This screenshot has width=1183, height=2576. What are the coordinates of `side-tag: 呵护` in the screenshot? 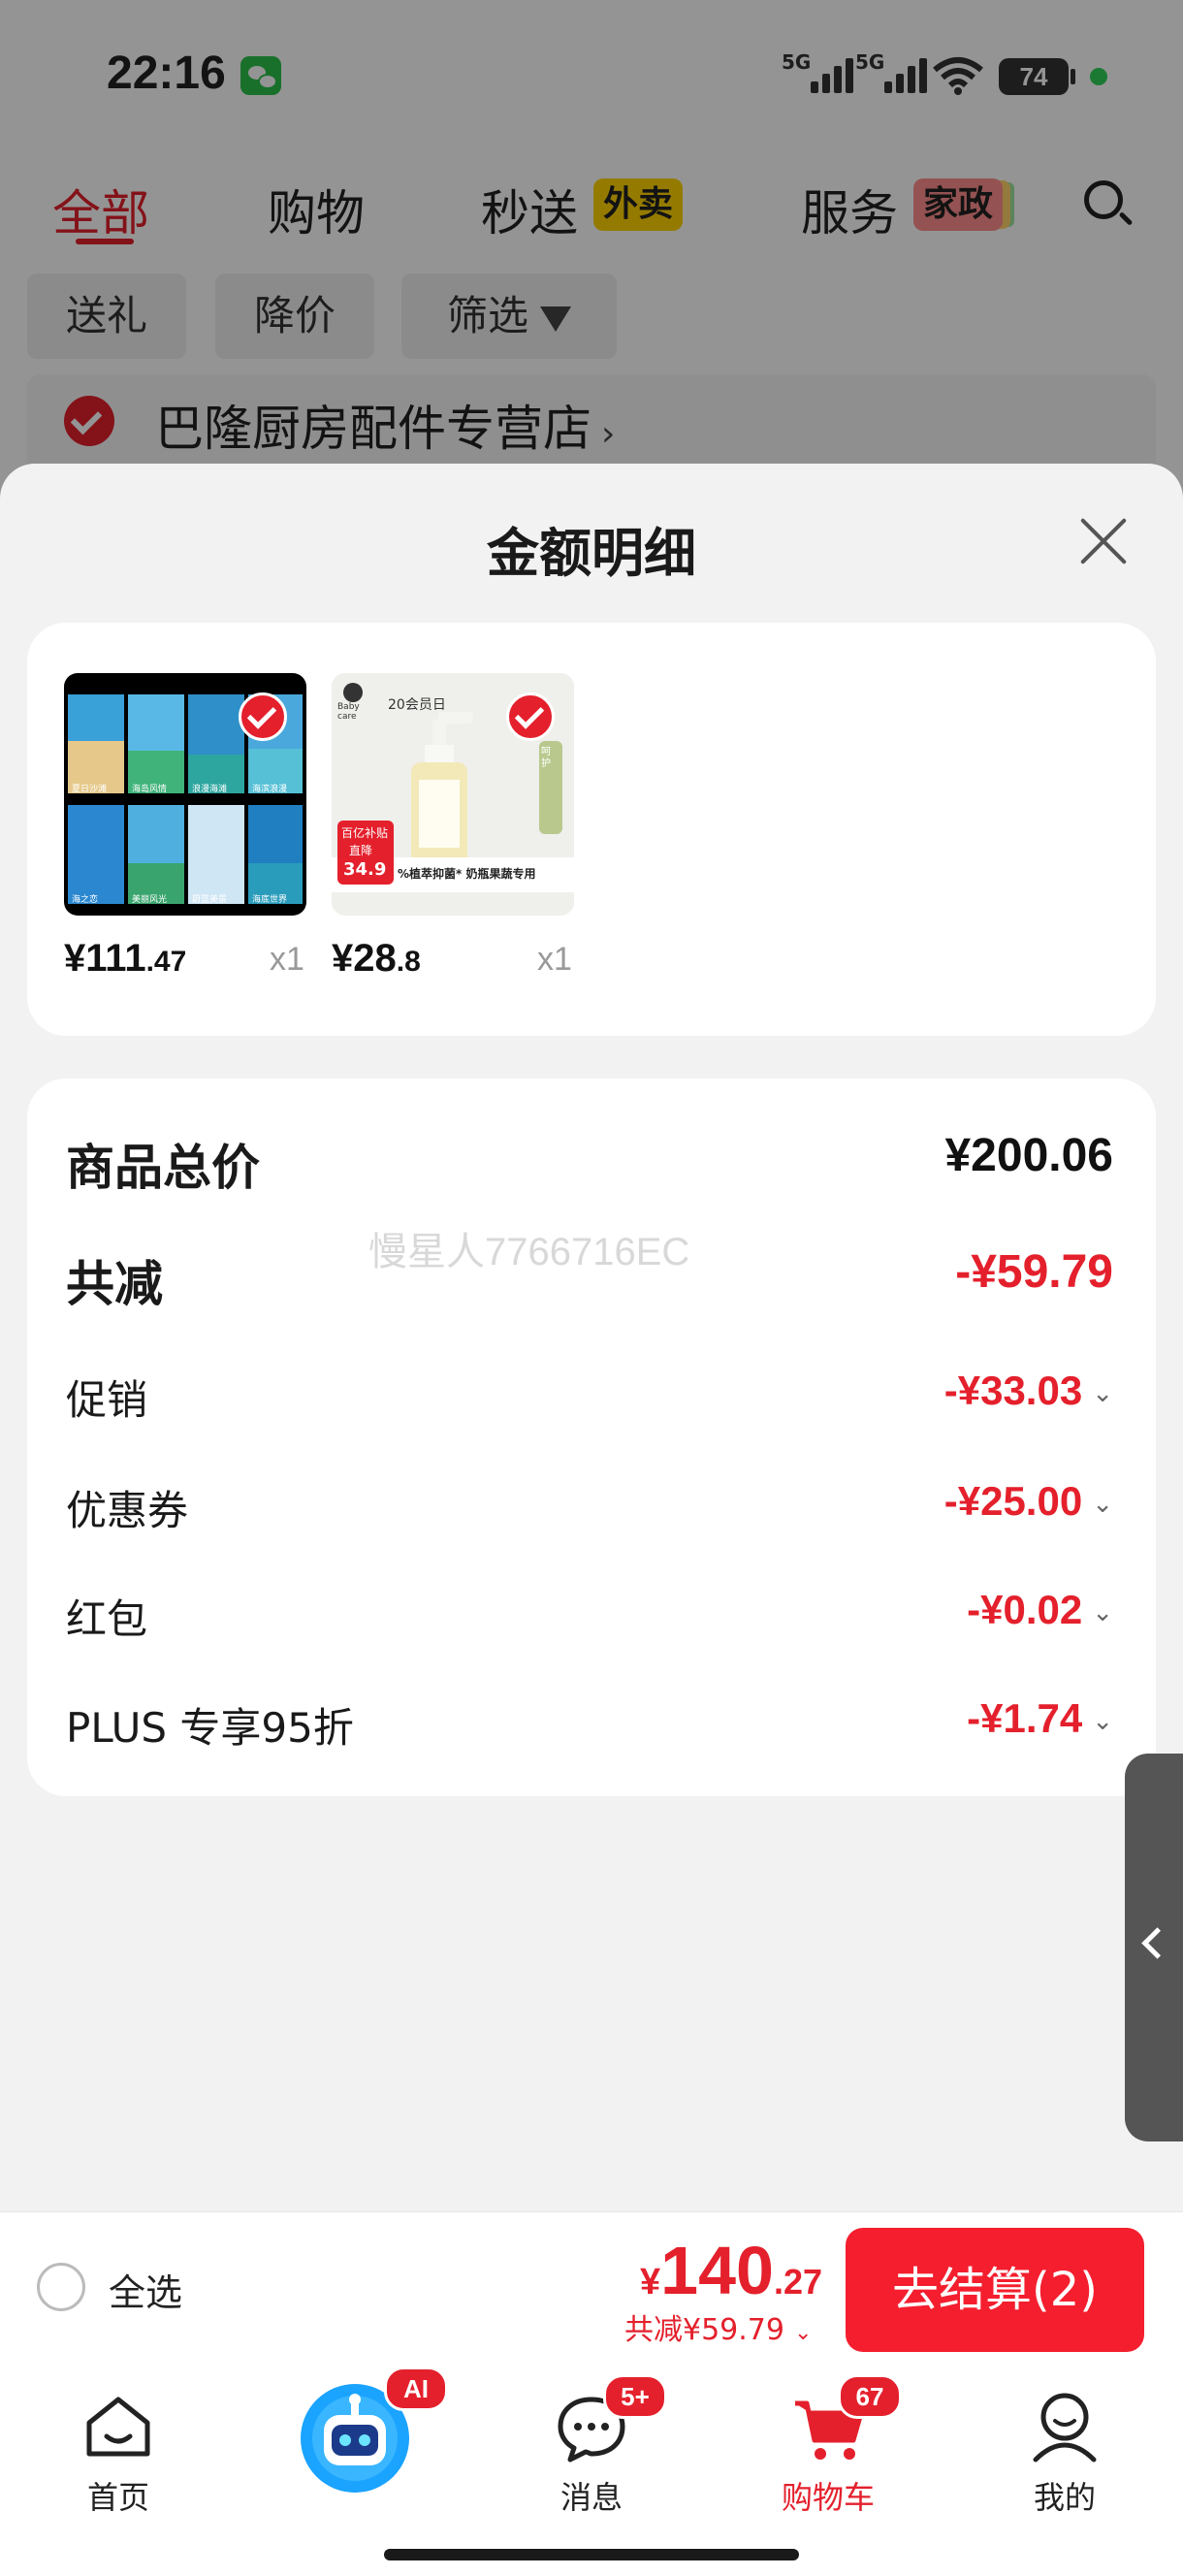 It's located at (546, 758).